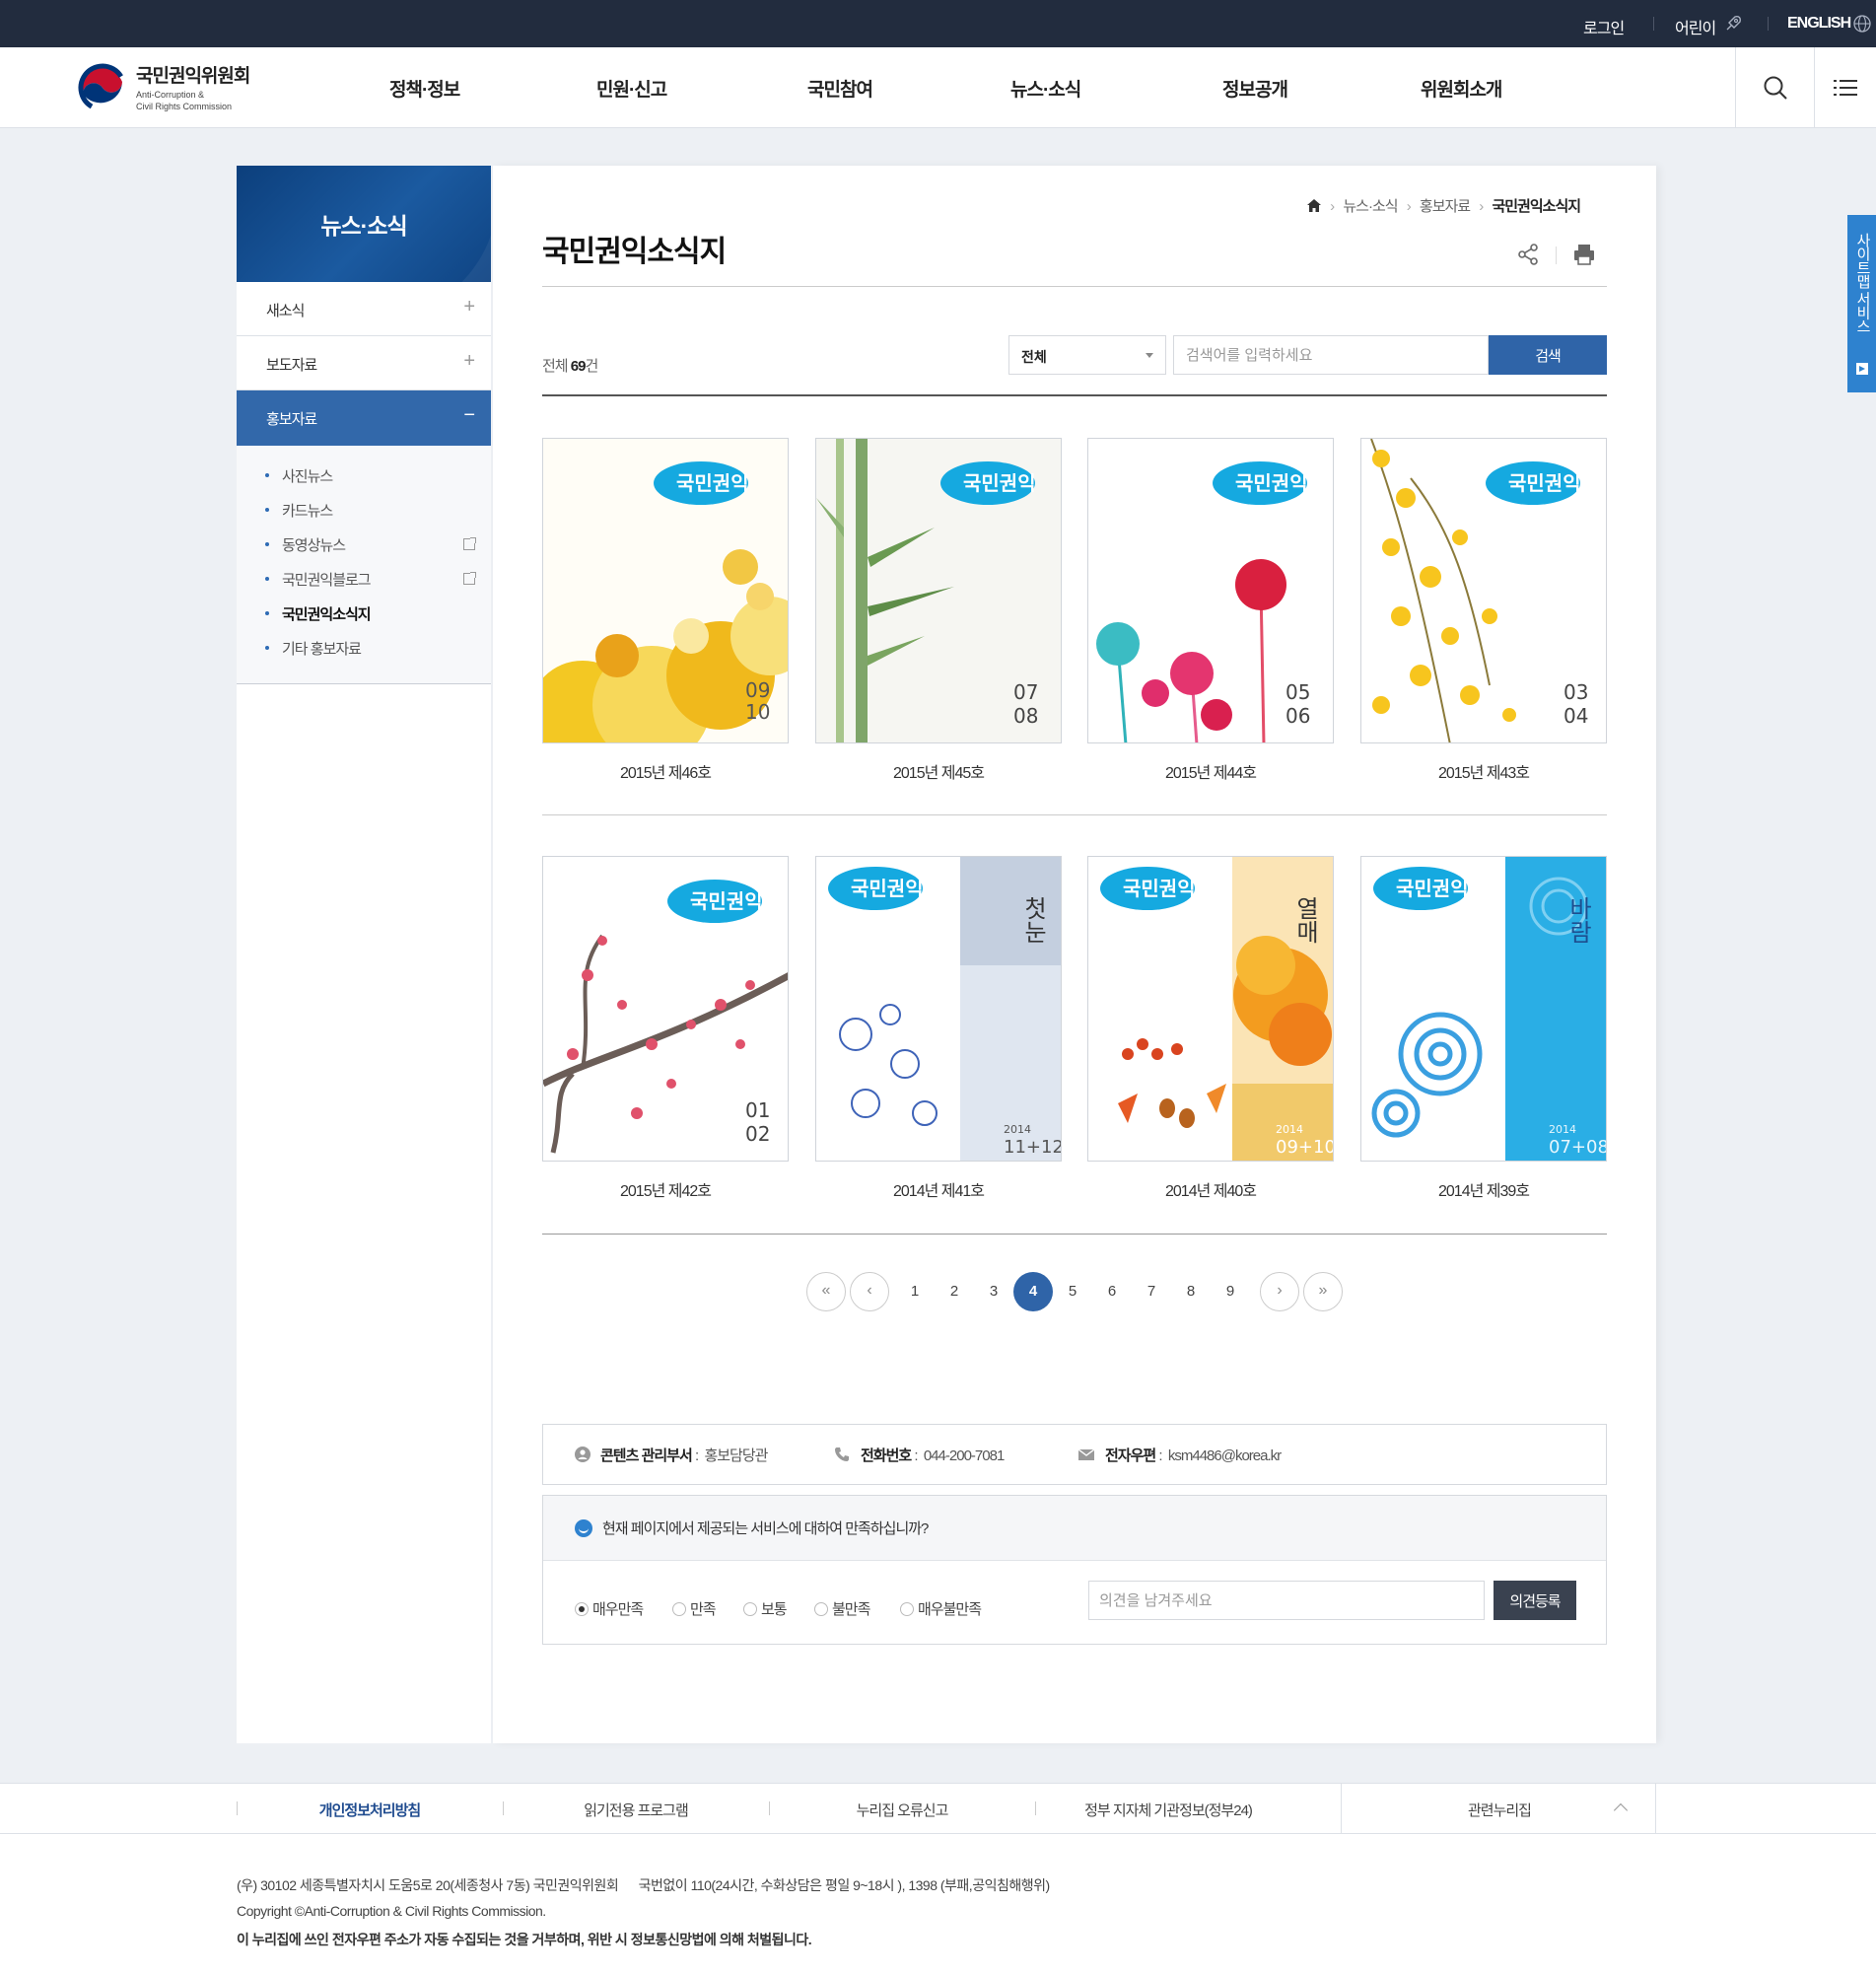 The image size is (1876, 1976). I want to click on login-link: 로그인, so click(1604, 27).